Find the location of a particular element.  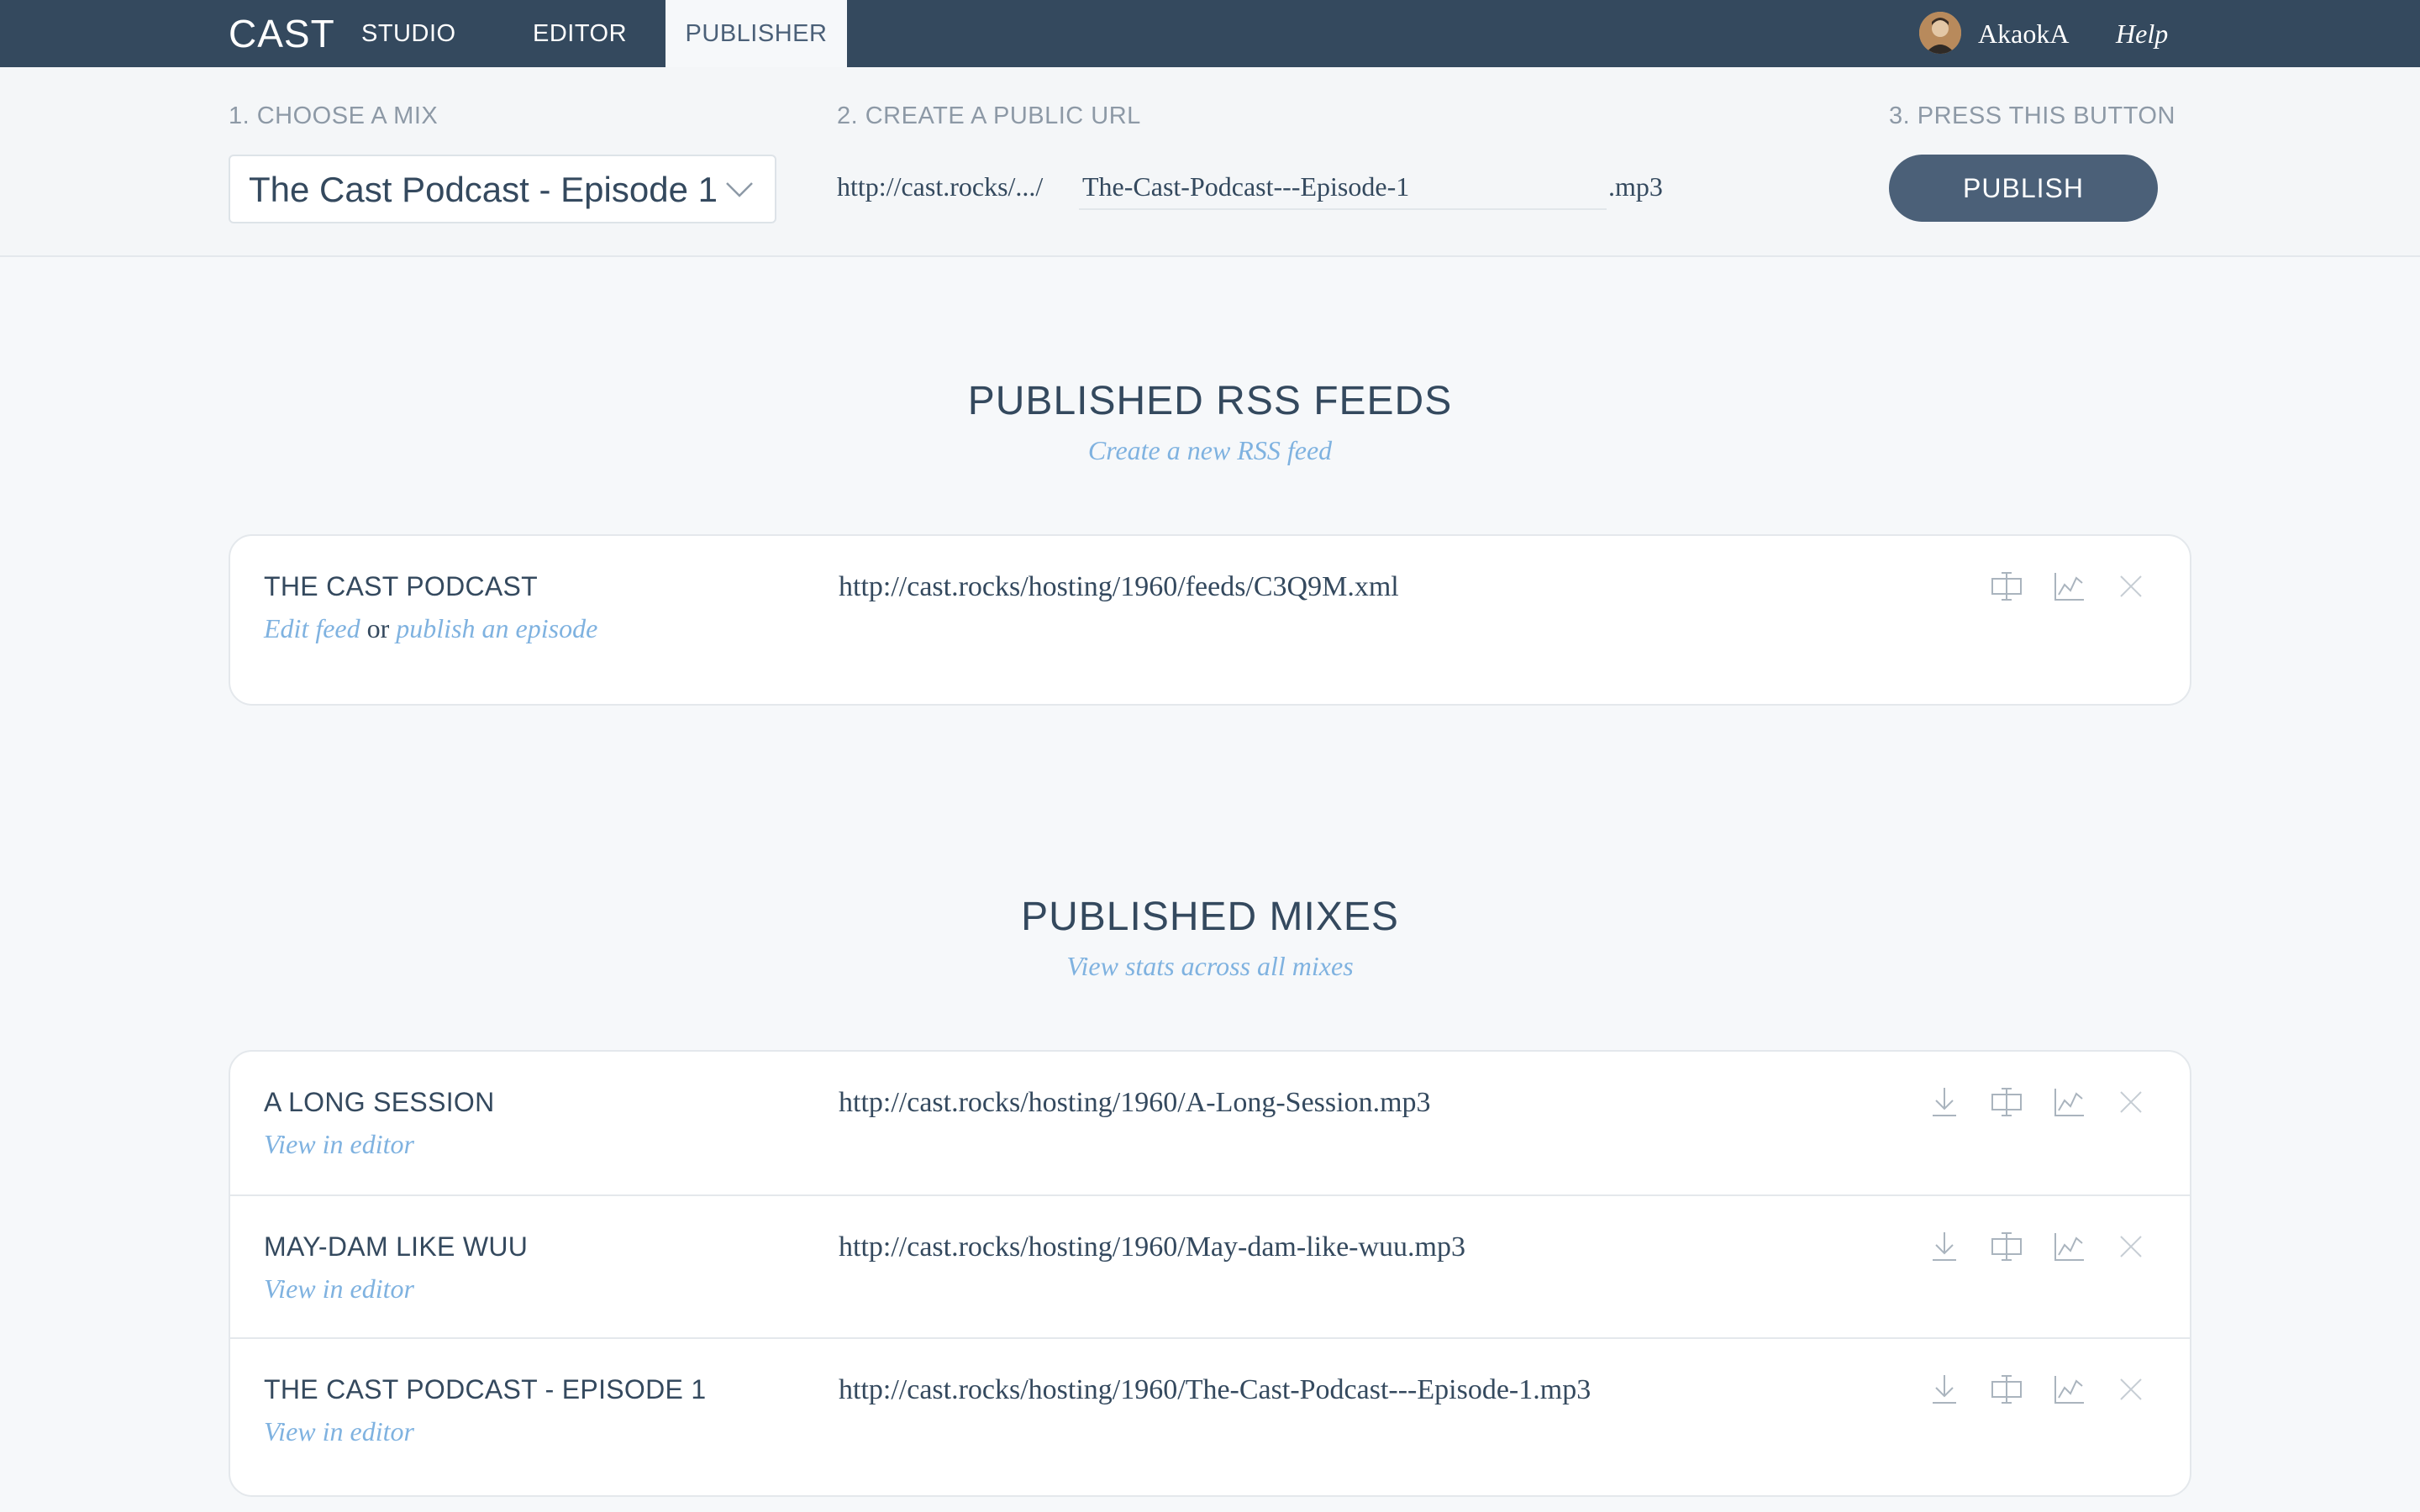

top-nav: CAST STUDIO EDITOR PUBLISHER AkaokA Help is located at coordinates (1210, 33).